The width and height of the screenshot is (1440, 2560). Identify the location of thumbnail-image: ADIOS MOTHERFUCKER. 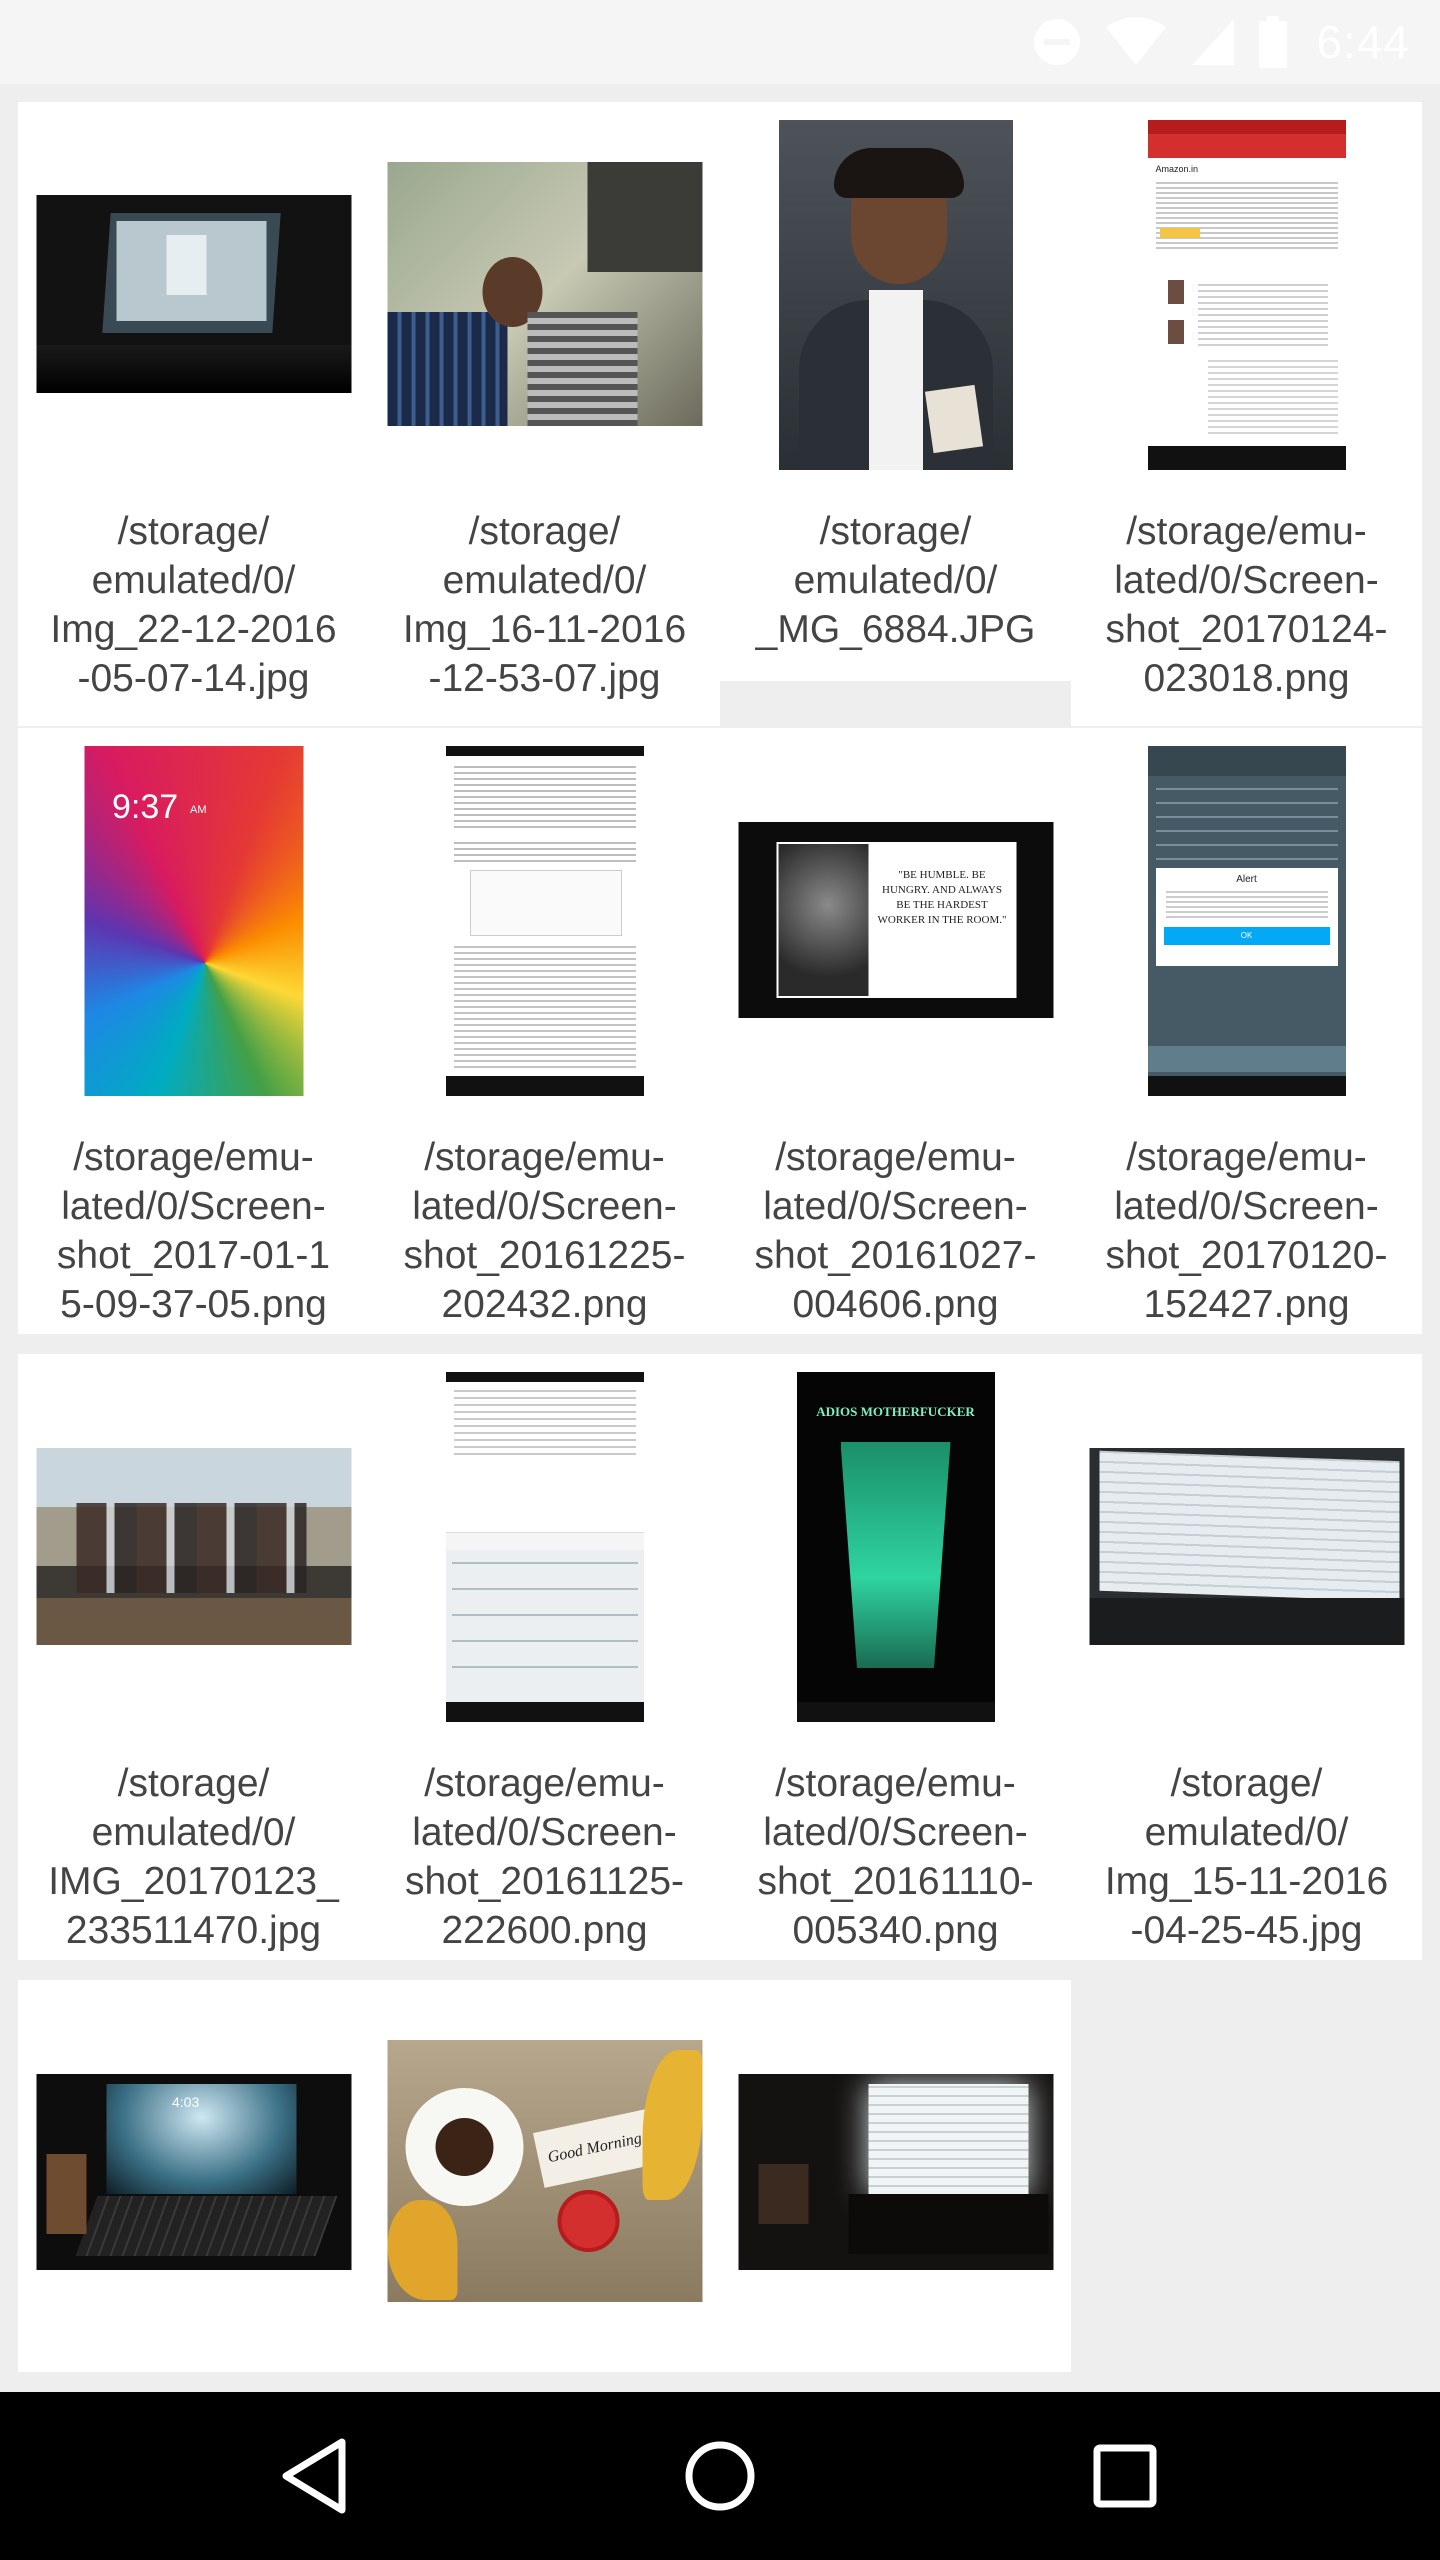
(895, 1547).